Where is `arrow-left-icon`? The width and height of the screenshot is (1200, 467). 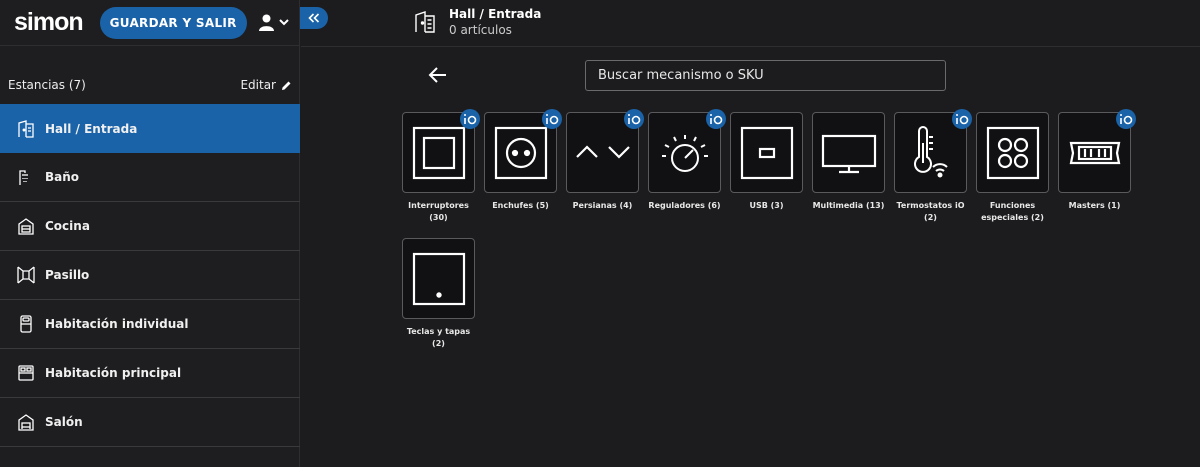 arrow-left-icon is located at coordinates (437, 75).